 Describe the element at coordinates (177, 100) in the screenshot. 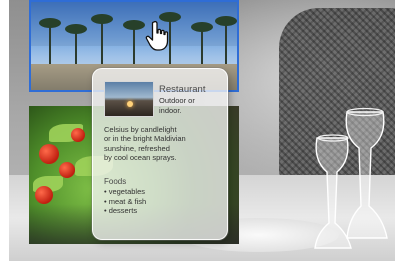

I see `subtitle-line: Outdoor or` at that location.